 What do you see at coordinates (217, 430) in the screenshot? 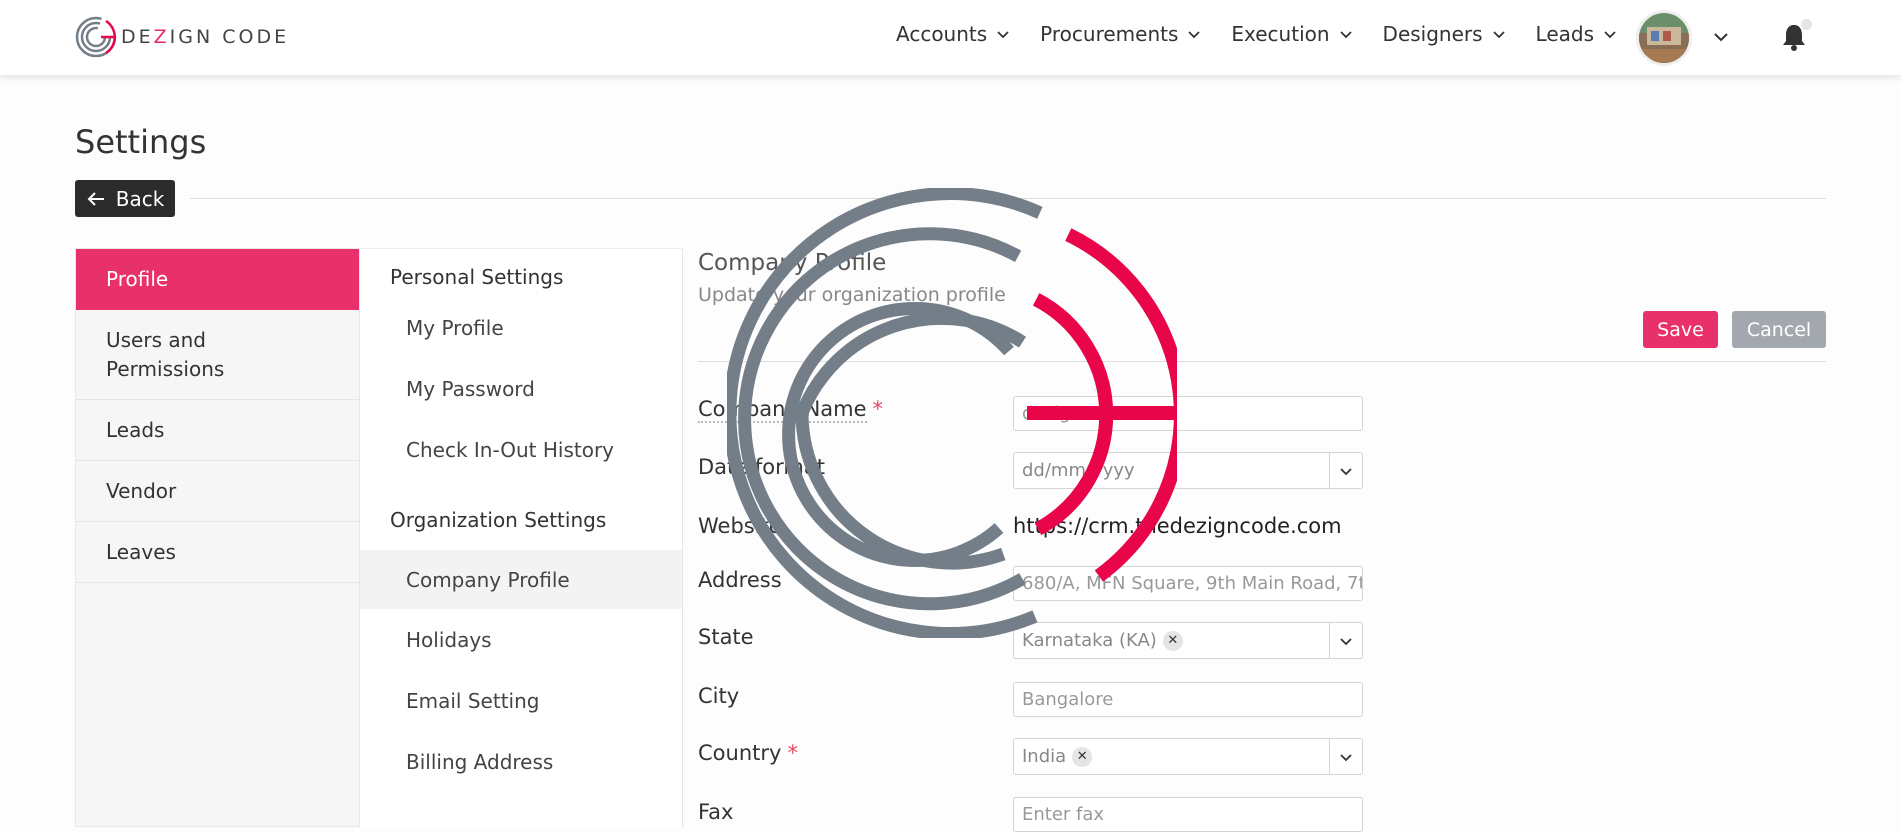
I see `sidebar-item-leads: Leads` at bounding box center [217, 430].